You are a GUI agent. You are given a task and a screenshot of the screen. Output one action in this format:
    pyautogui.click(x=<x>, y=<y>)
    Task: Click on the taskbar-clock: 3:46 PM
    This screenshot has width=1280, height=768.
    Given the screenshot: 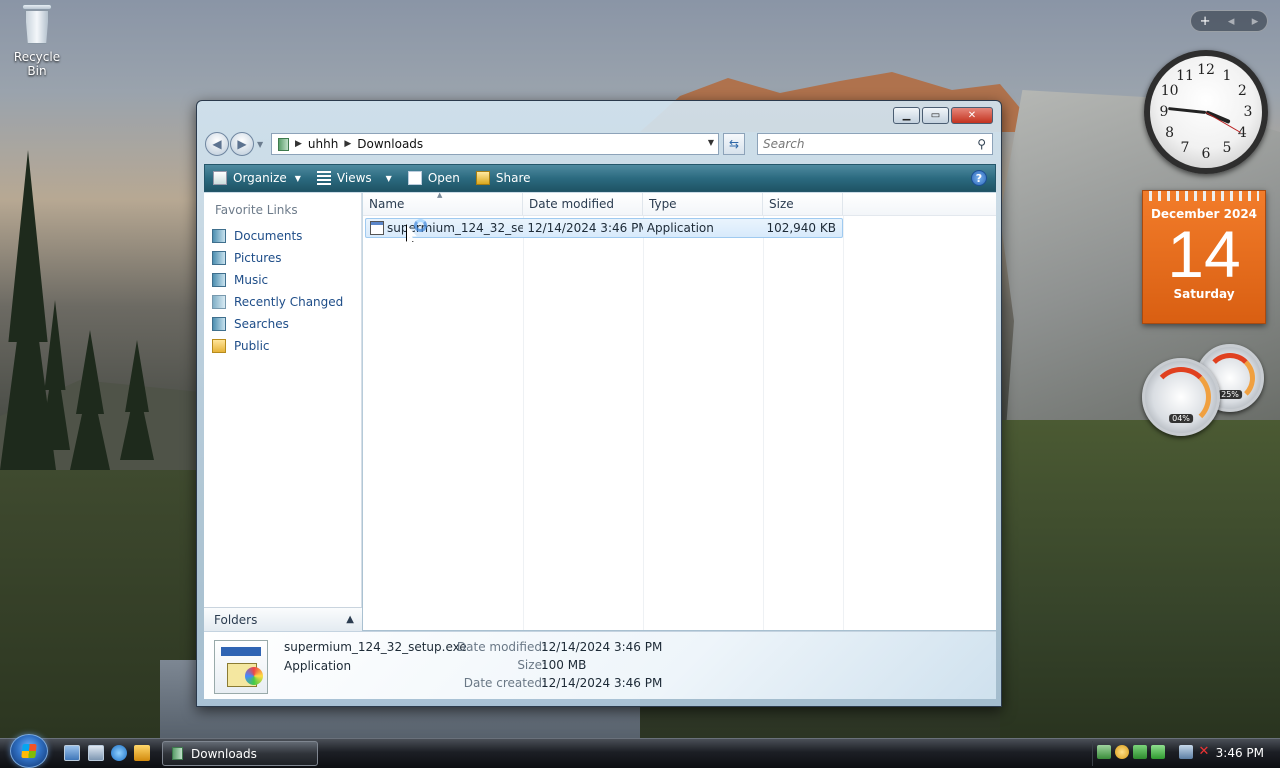 What is the action you would take?
    pyautogui.click(x=1240, y=753)
    